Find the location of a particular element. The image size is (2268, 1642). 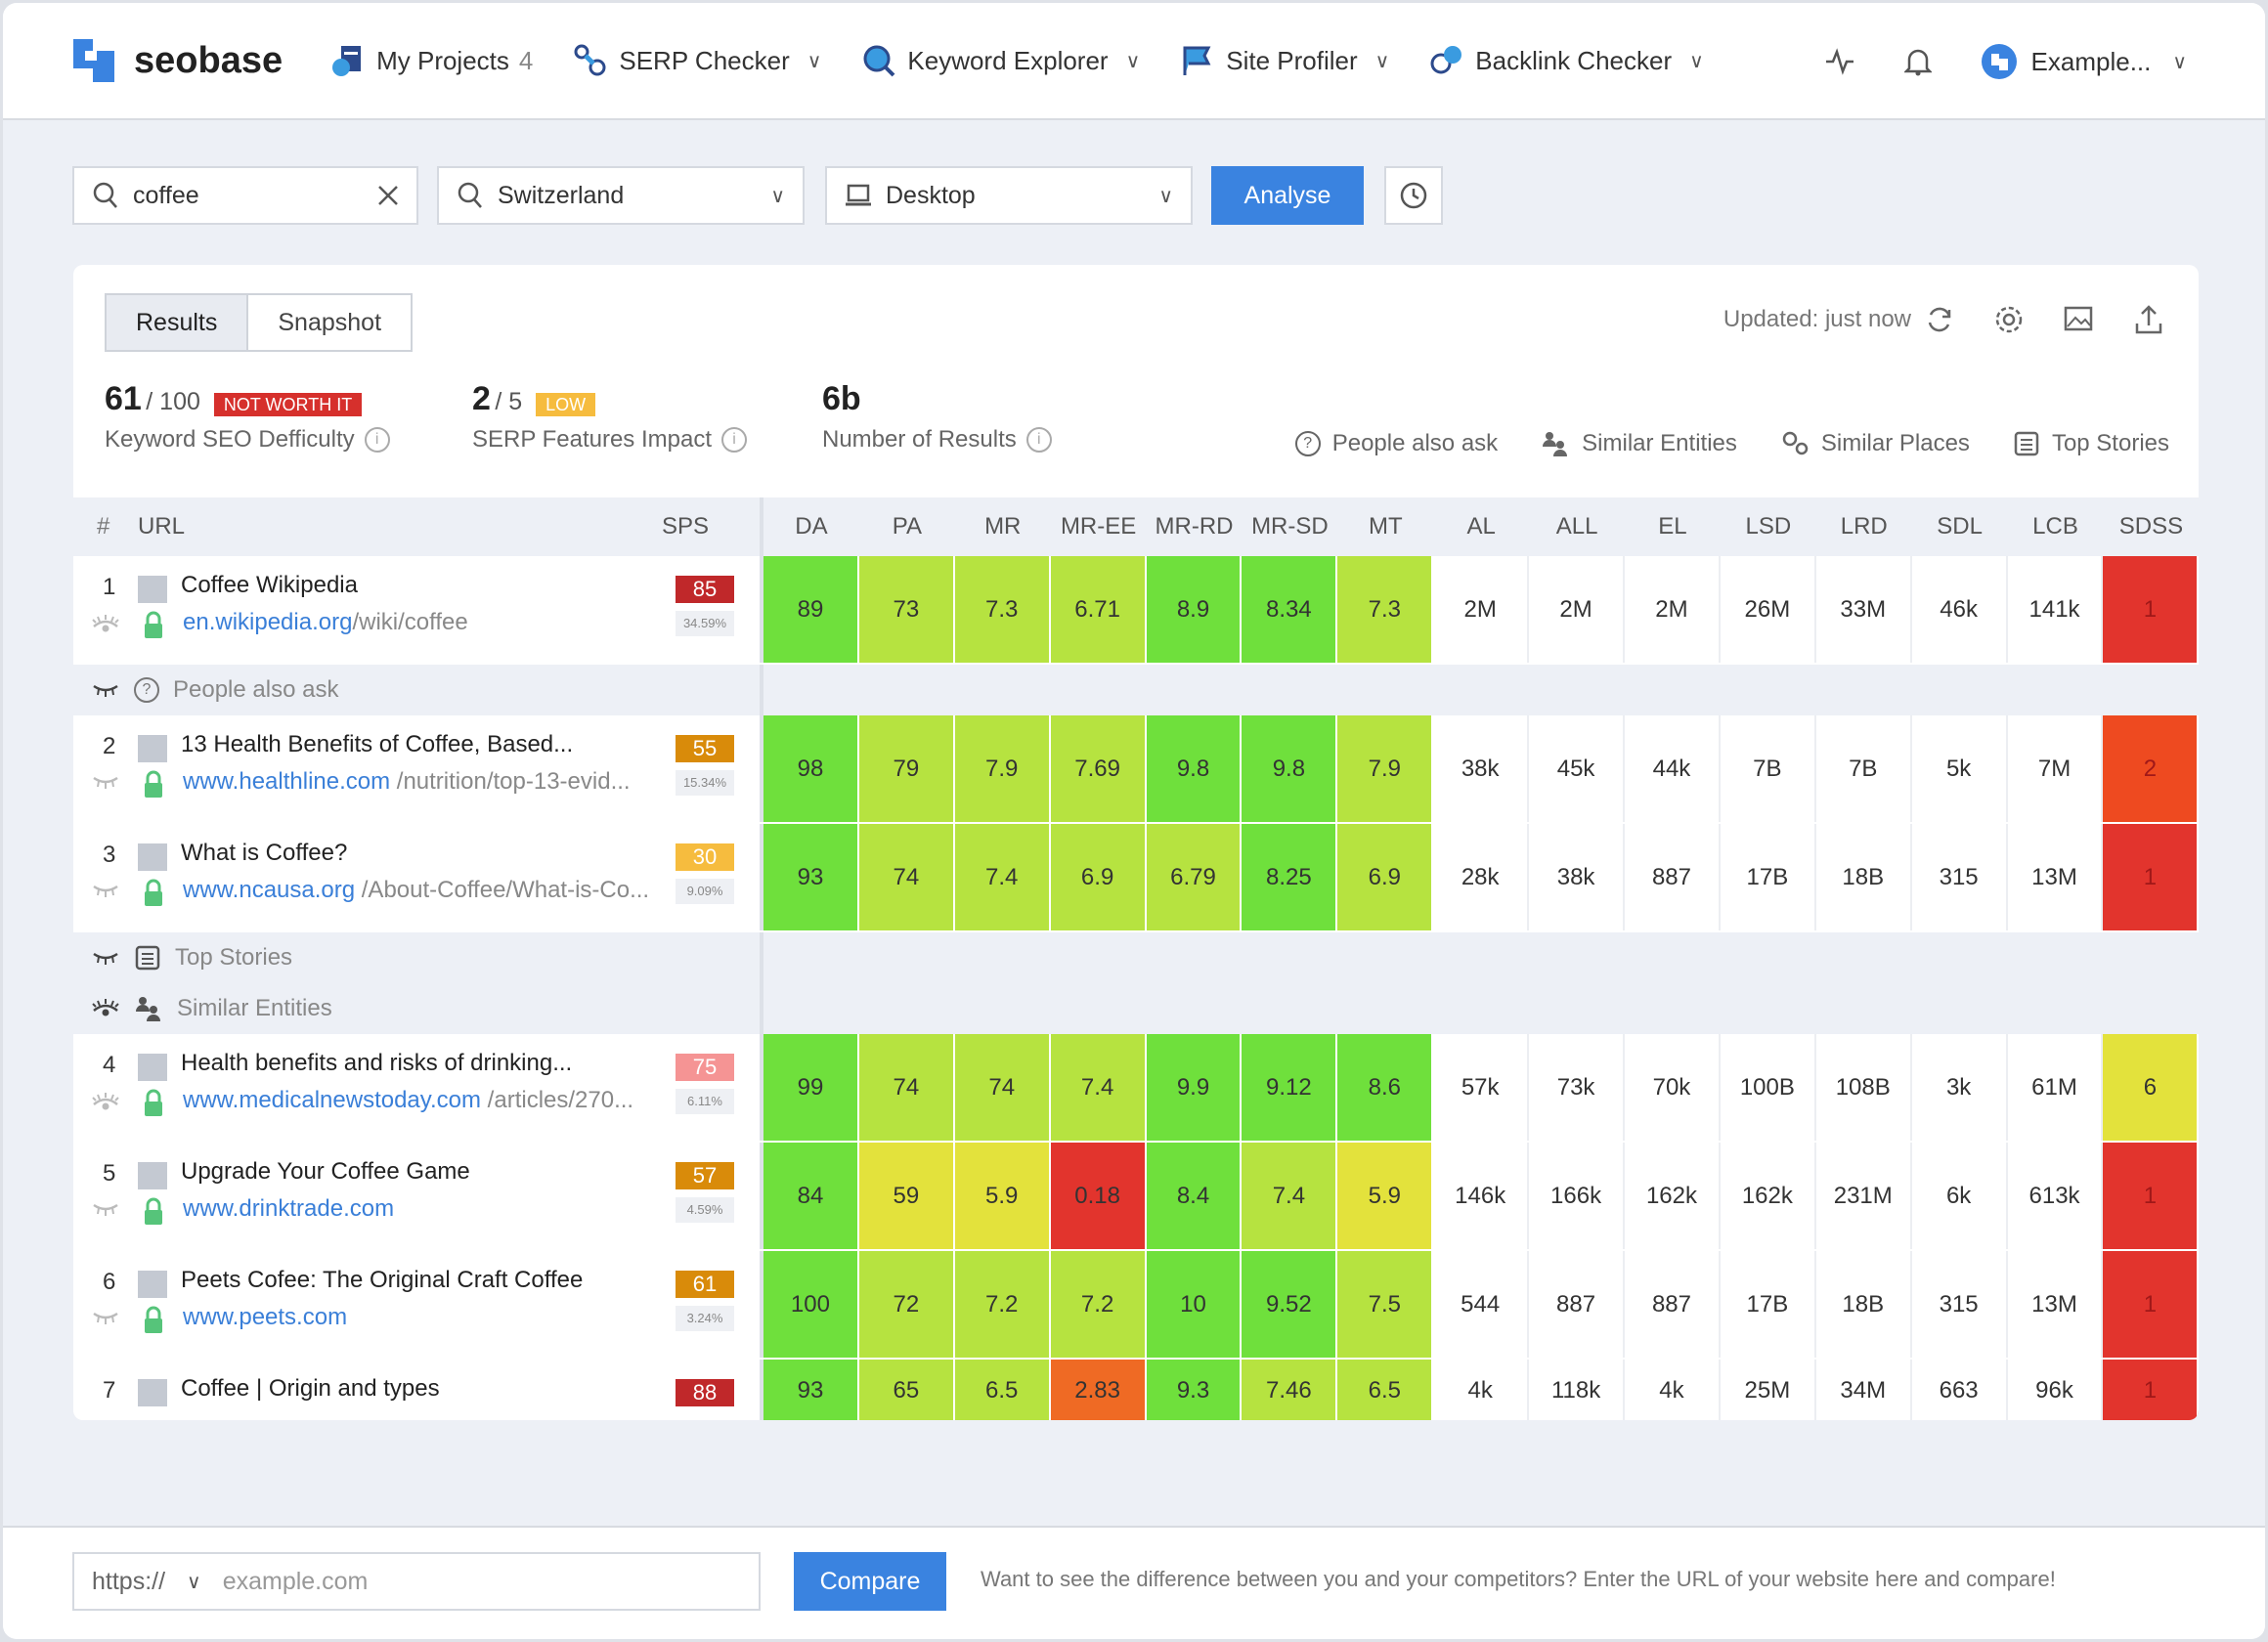

history-button is located at coordinates (1413, 195).